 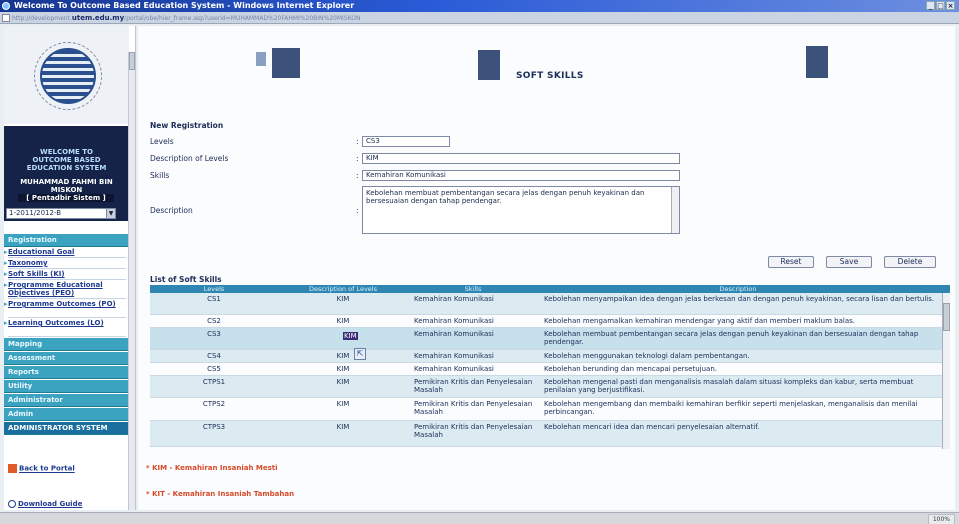 I want to click on back-to-portal-label: Back to Portal, so click(x=47, y=468).